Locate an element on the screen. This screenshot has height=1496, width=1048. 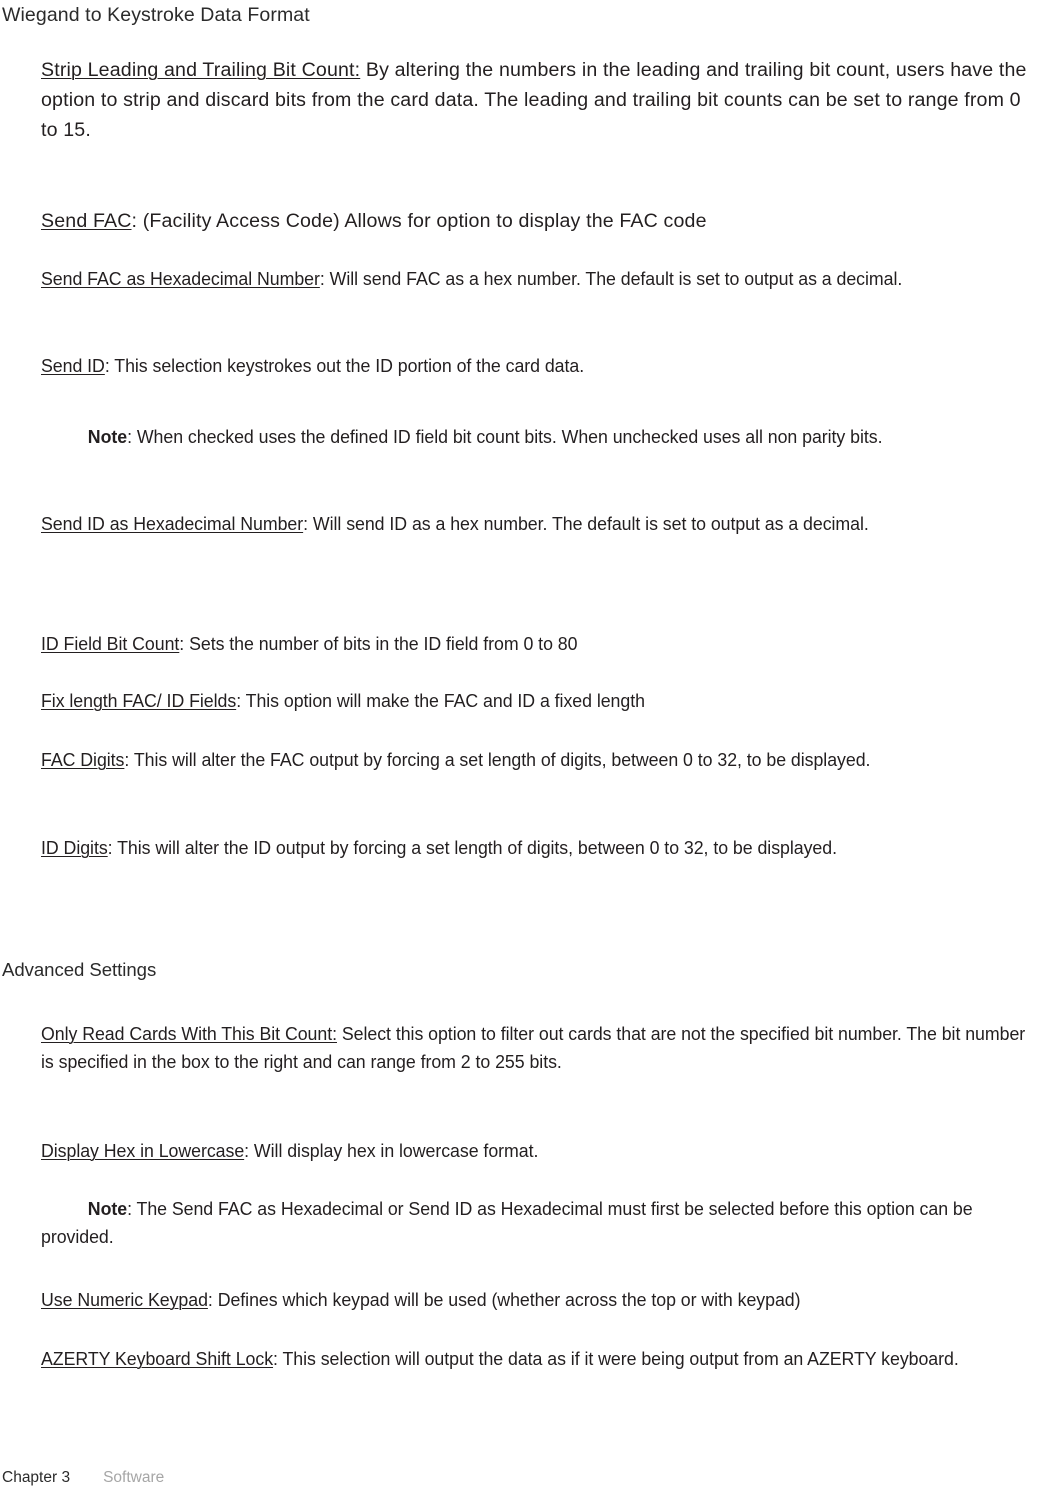
term-only-read-cards: Only Read Cards With This Bit Count: is located at coordinates (189, 1033).